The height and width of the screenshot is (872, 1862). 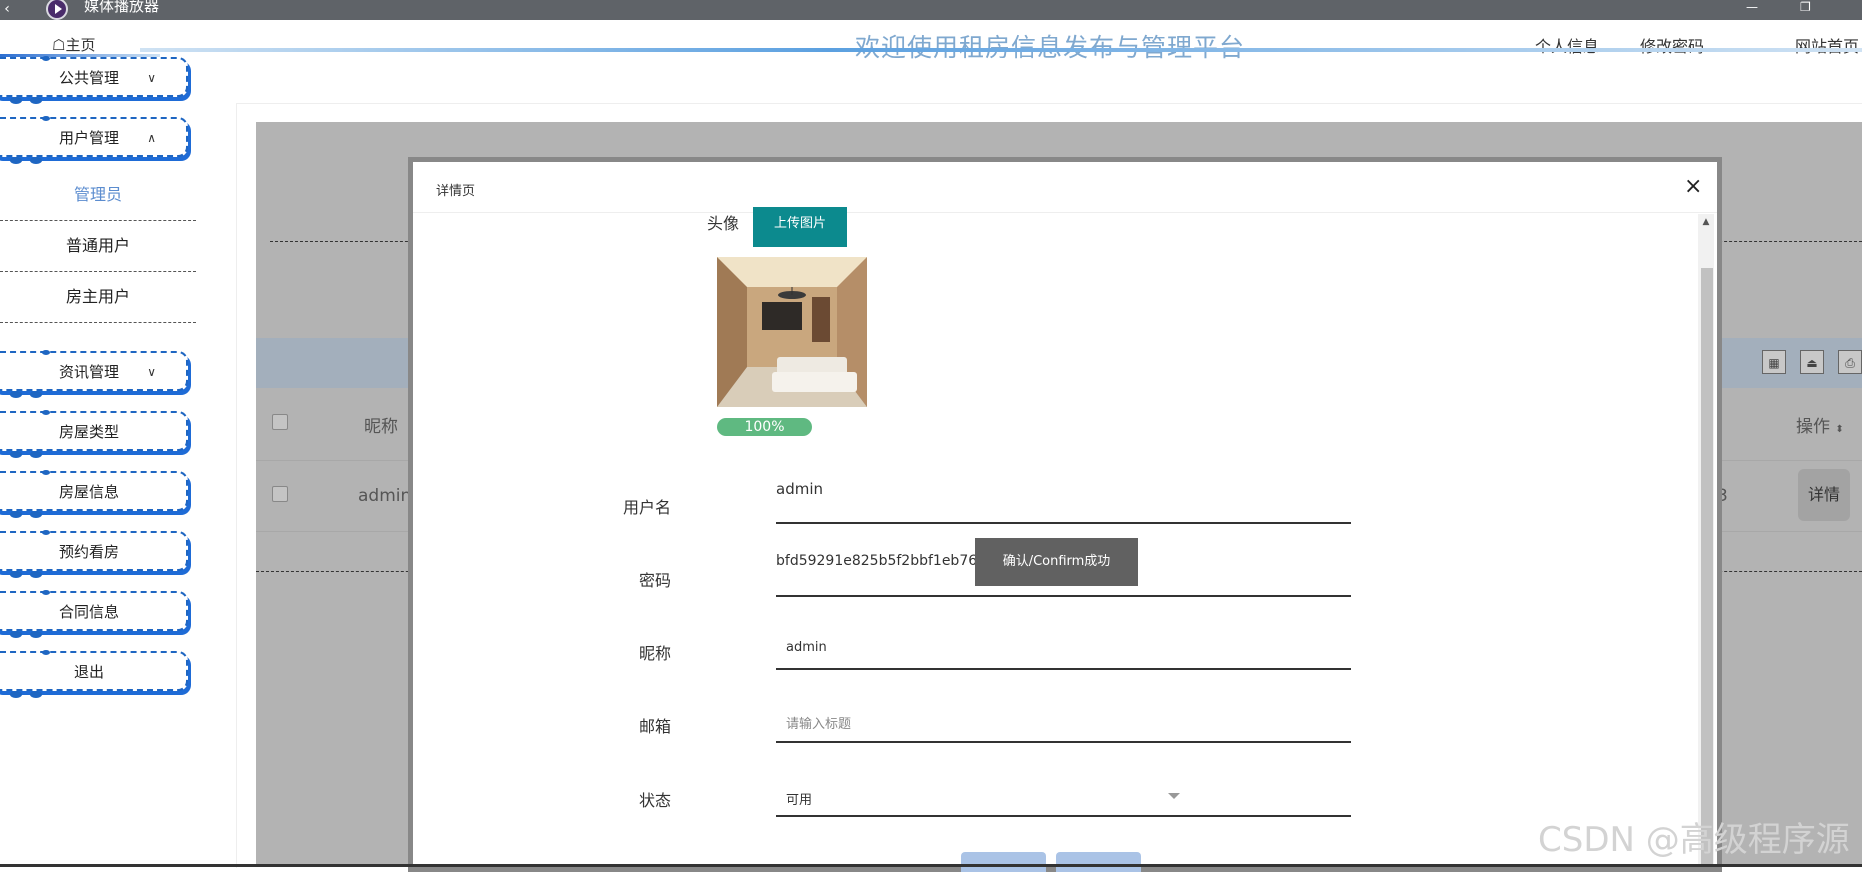 What do you see at coordinates (654, 800) in the screenshot?
I see `status-label: 状态` at bounding box center [654, 800].